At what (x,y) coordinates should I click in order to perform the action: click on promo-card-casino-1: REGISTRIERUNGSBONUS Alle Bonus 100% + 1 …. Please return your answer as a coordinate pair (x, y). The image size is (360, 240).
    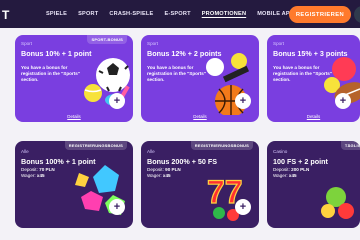
    Looking at the image, I should click on (74, 184).